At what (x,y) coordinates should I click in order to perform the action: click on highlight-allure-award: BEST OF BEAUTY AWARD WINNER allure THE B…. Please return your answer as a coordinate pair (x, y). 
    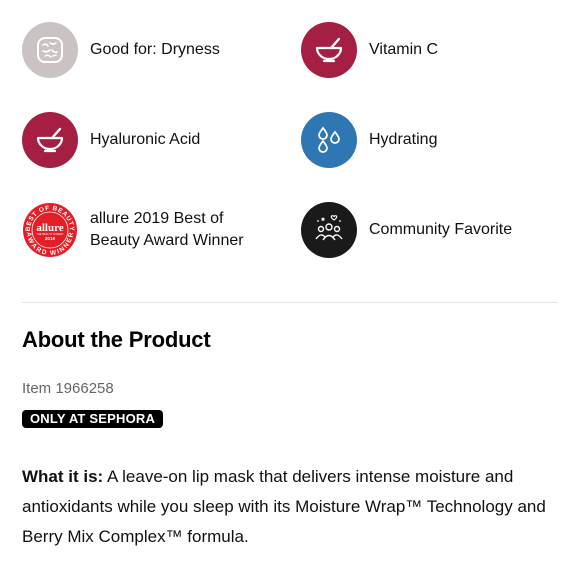
    Looking at the image, I should click on (141, 230).